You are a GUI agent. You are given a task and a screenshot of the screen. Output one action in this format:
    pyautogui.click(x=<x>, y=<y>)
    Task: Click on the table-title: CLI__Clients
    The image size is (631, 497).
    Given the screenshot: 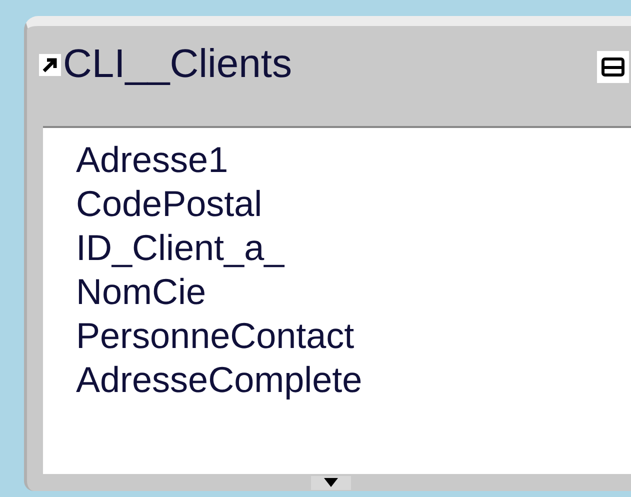 What is the action you would take?
    pyautogui.click(x=177, y=64)
    